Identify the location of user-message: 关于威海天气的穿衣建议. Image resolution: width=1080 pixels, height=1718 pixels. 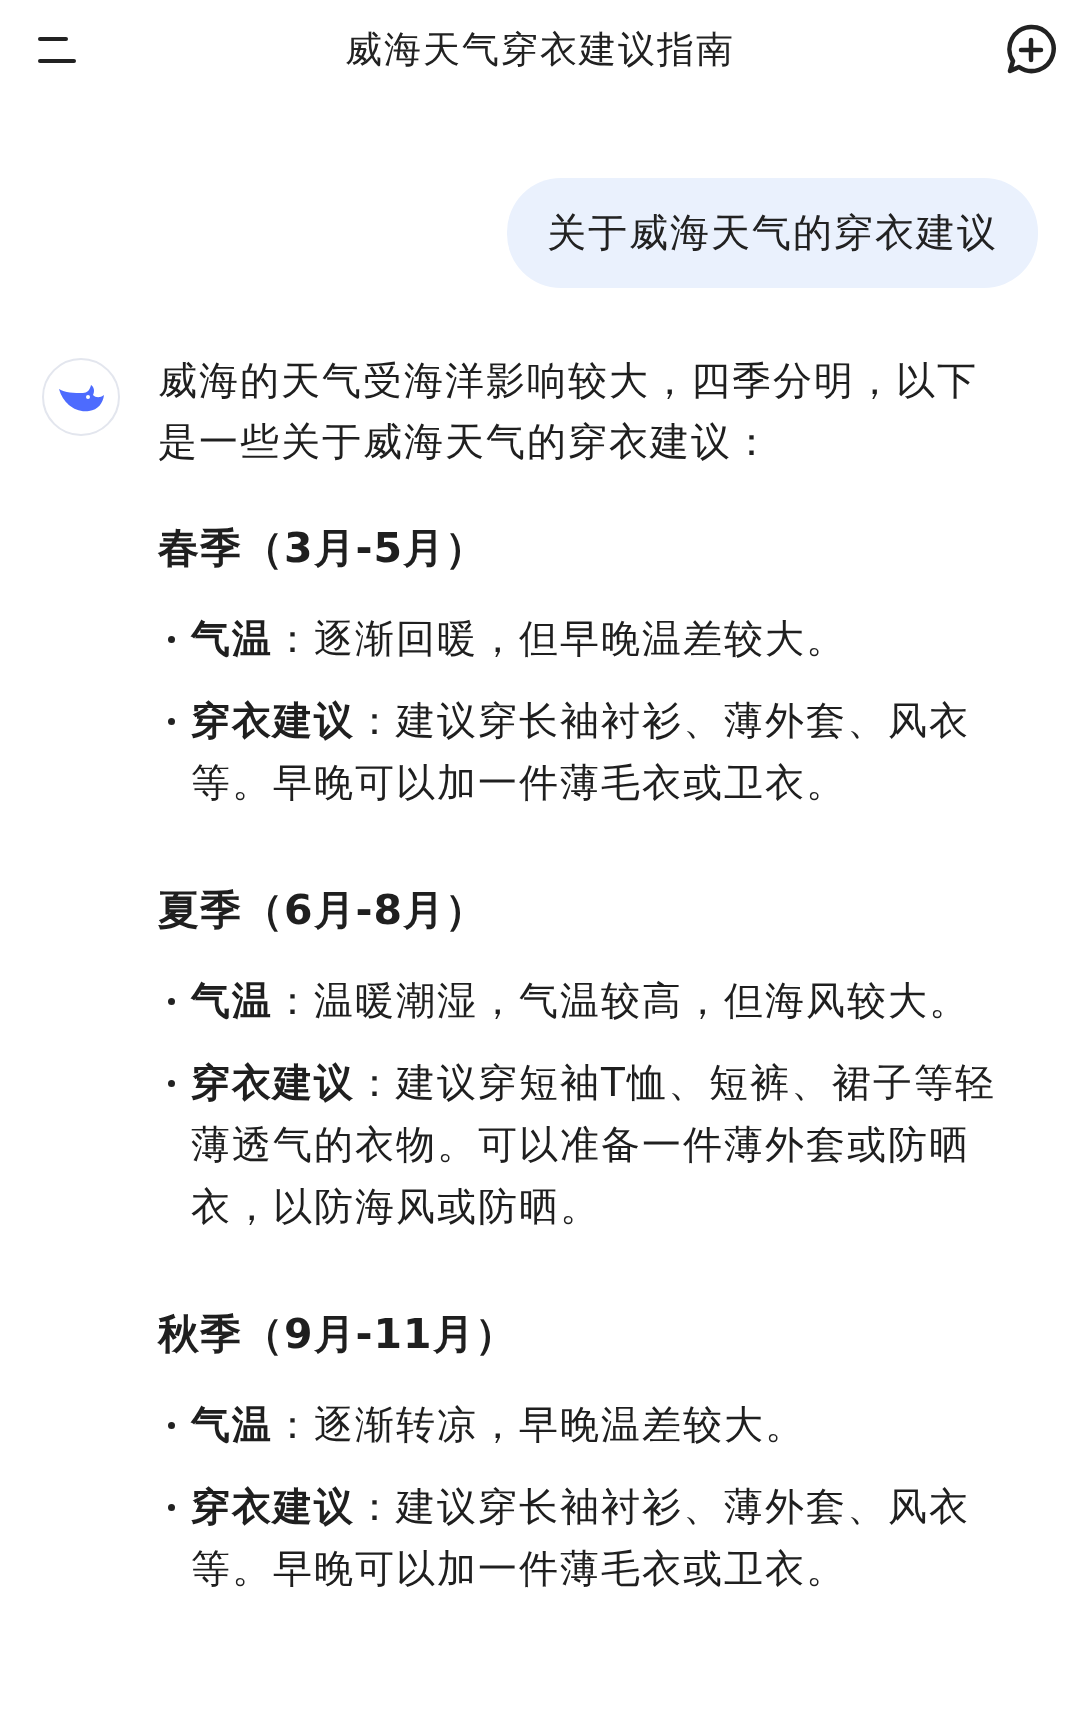
(772, 233).